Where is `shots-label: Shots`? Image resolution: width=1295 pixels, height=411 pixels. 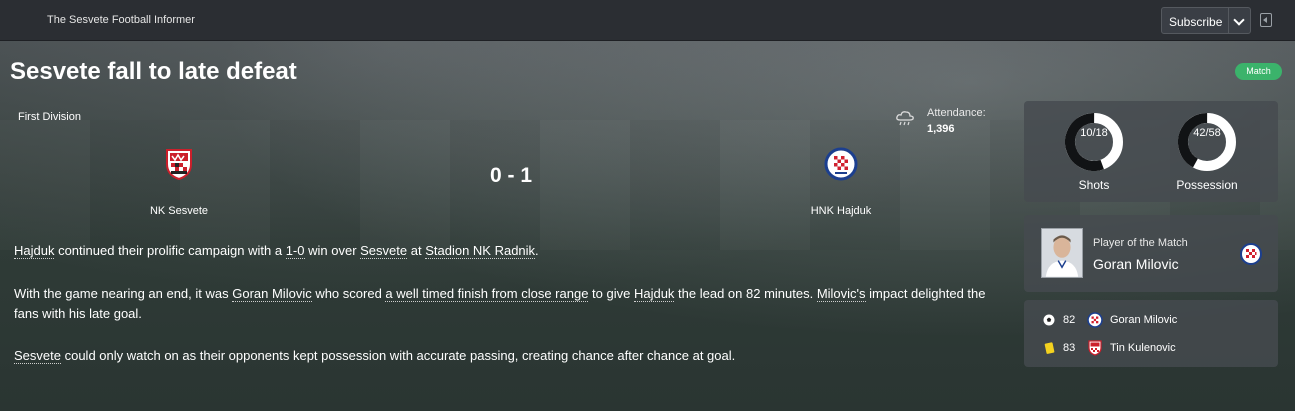 shots-label: Shots is located at coordinates (1094, 185).